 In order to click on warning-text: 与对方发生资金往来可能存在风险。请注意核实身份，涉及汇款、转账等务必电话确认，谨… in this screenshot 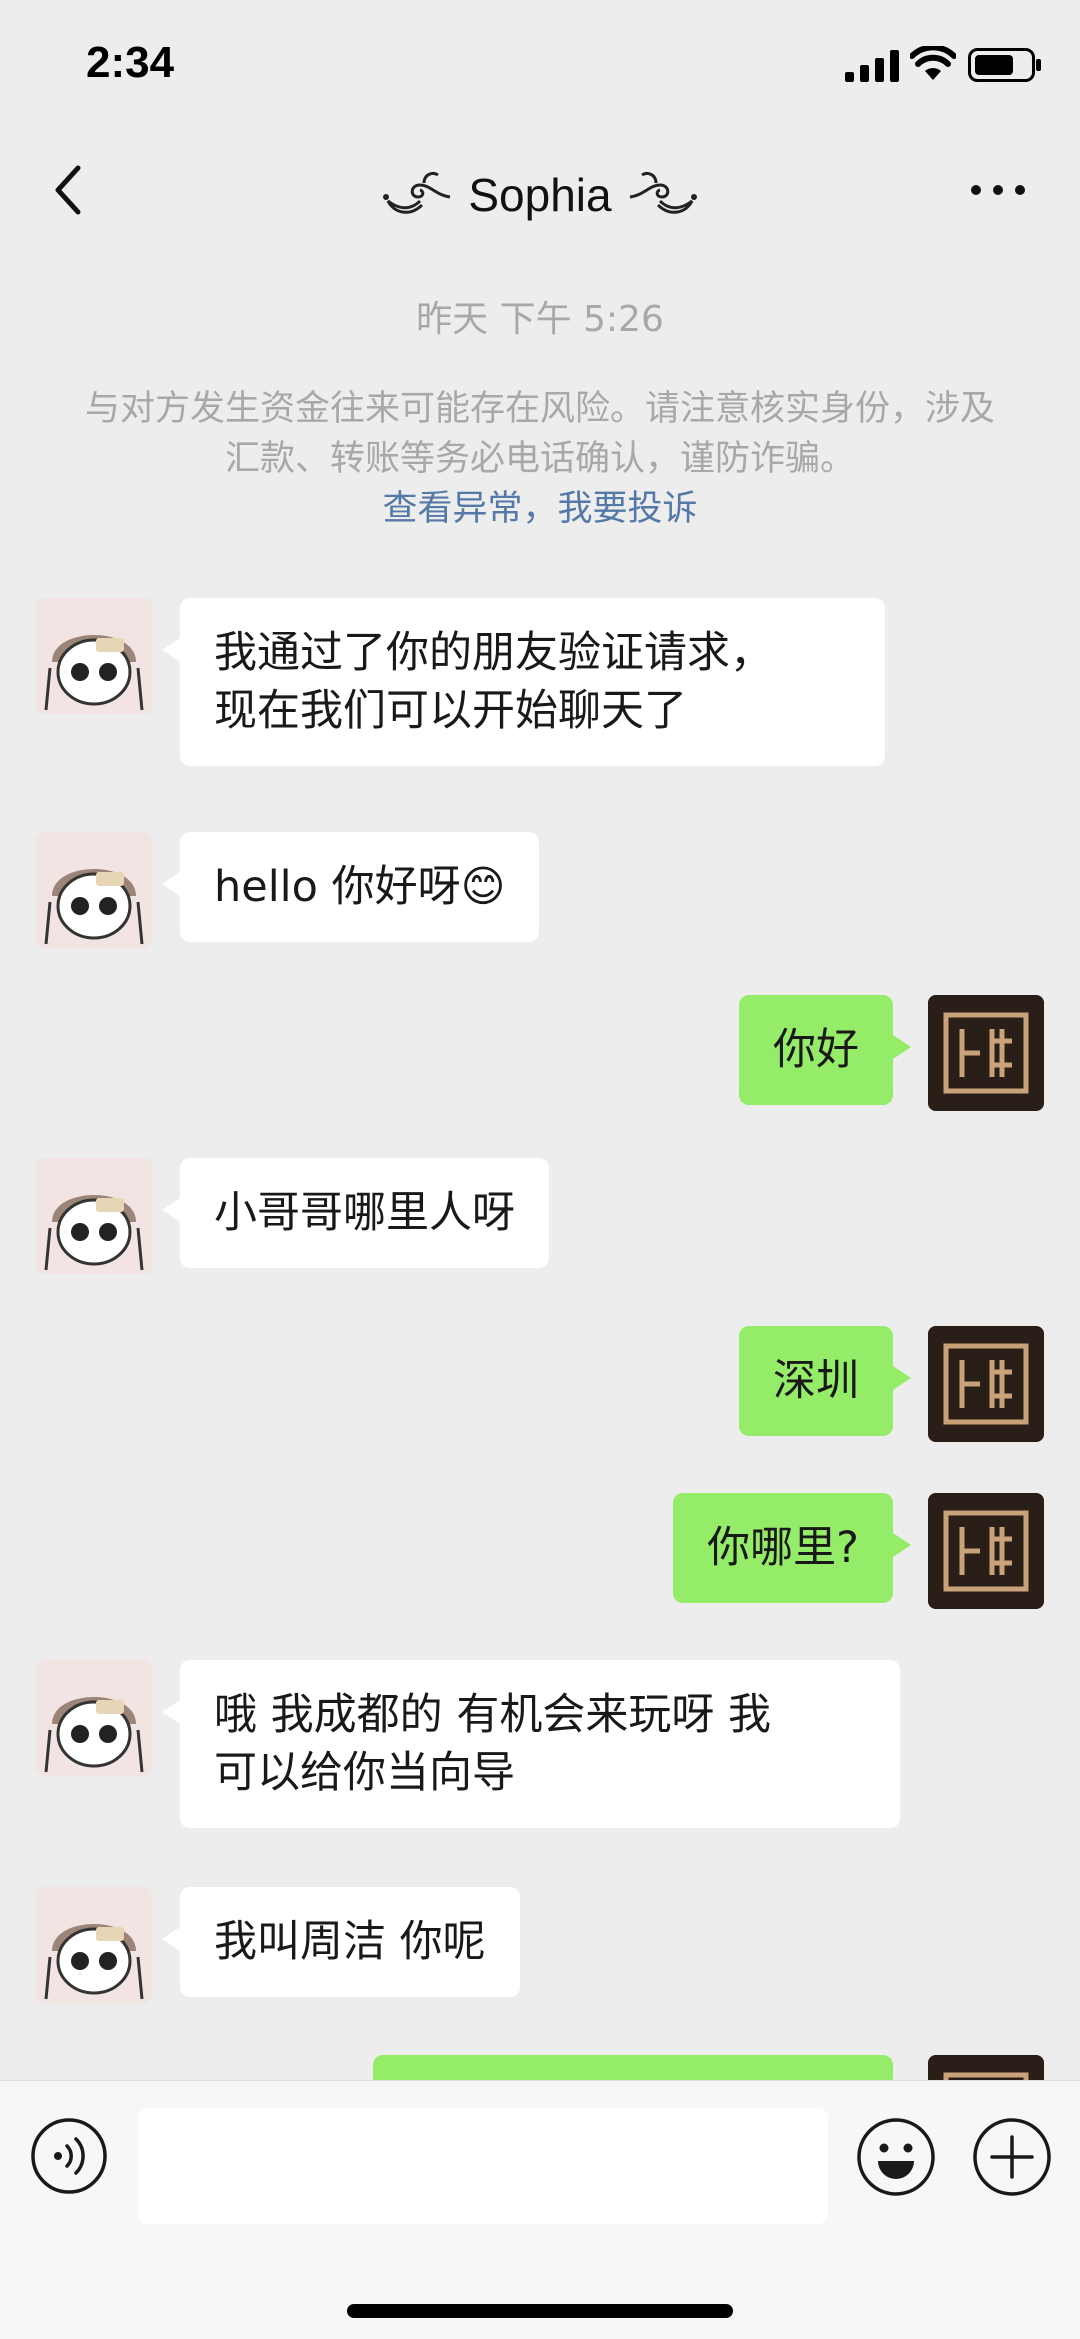, I will do `click(539, 434)`.